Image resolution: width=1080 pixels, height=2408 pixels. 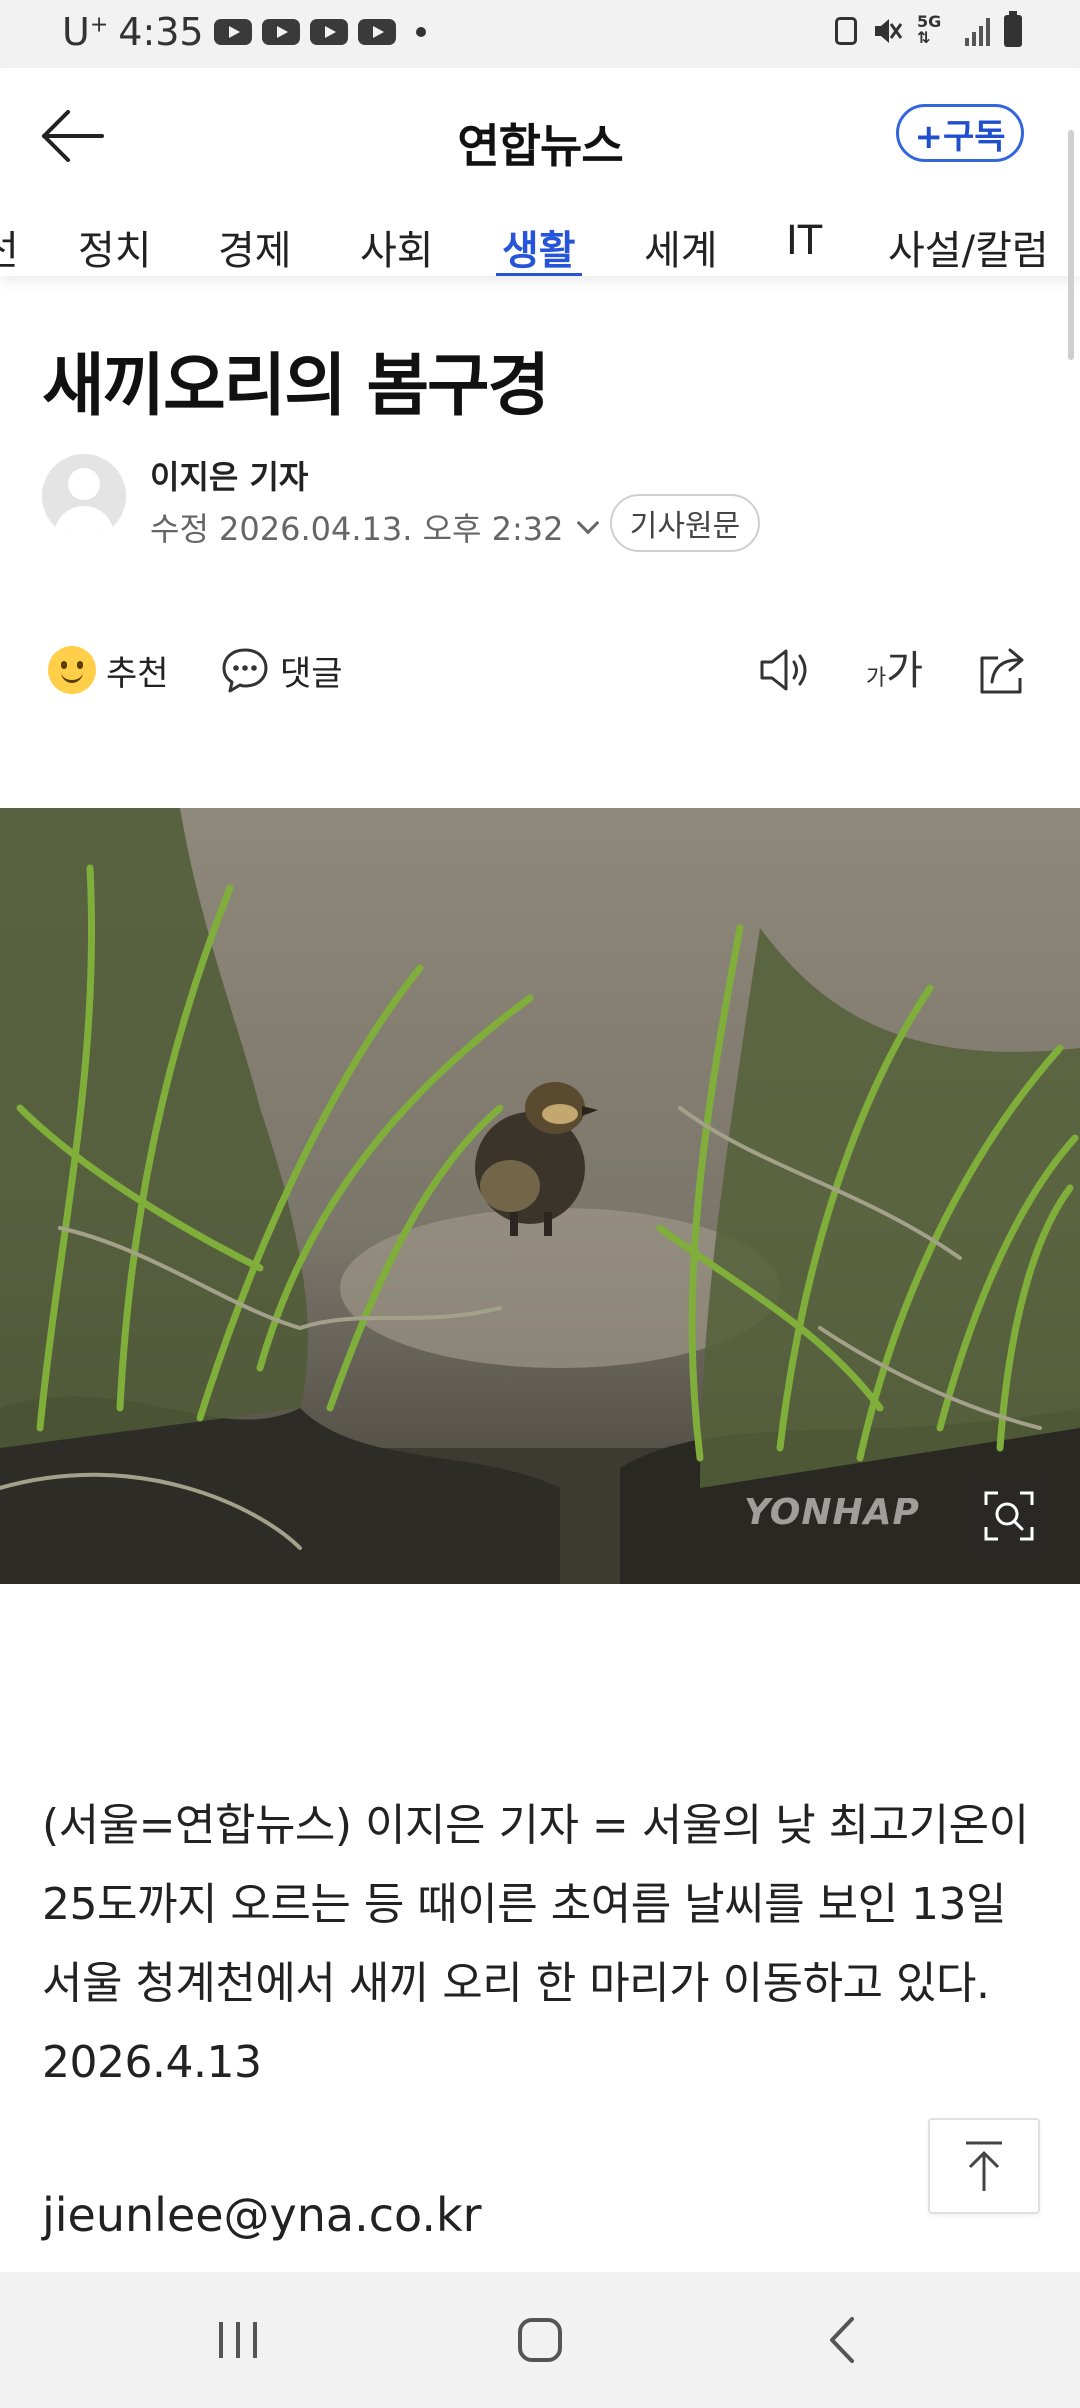 I want to click on recent-apps-icon, so click(x=238, y=2340).